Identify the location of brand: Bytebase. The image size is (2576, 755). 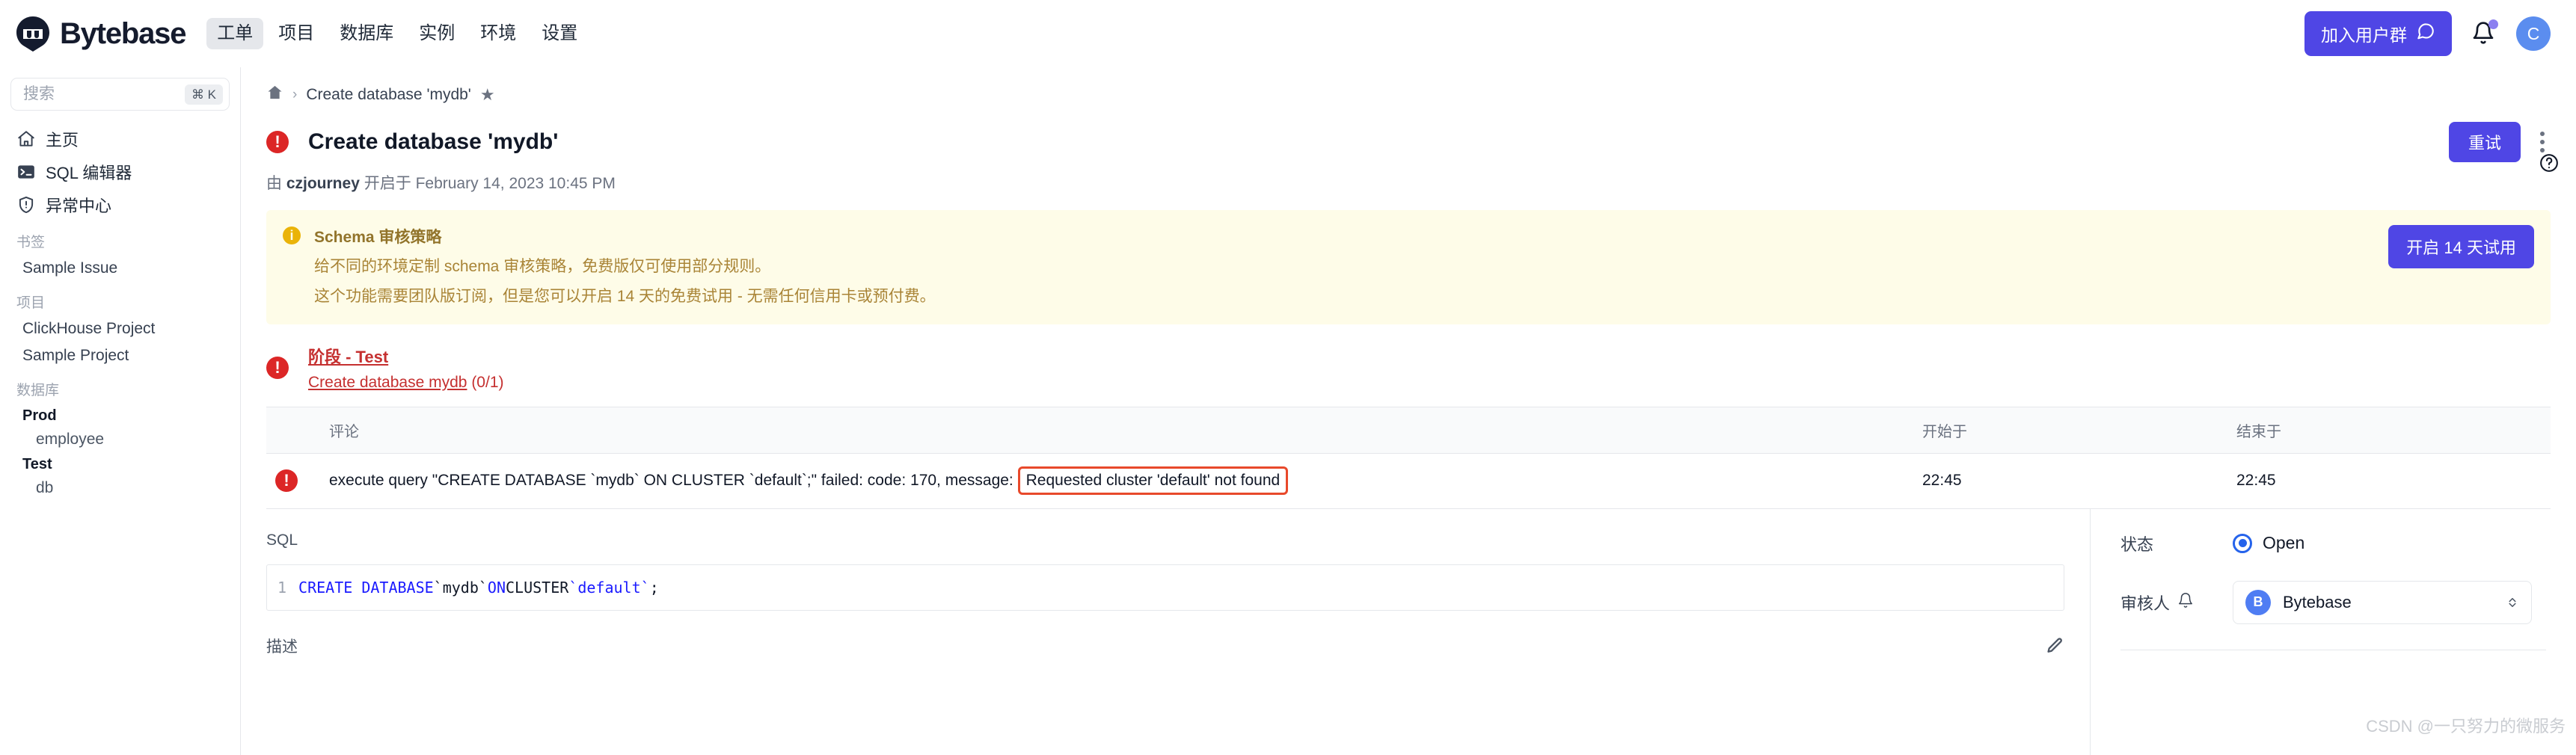
(99, 33).